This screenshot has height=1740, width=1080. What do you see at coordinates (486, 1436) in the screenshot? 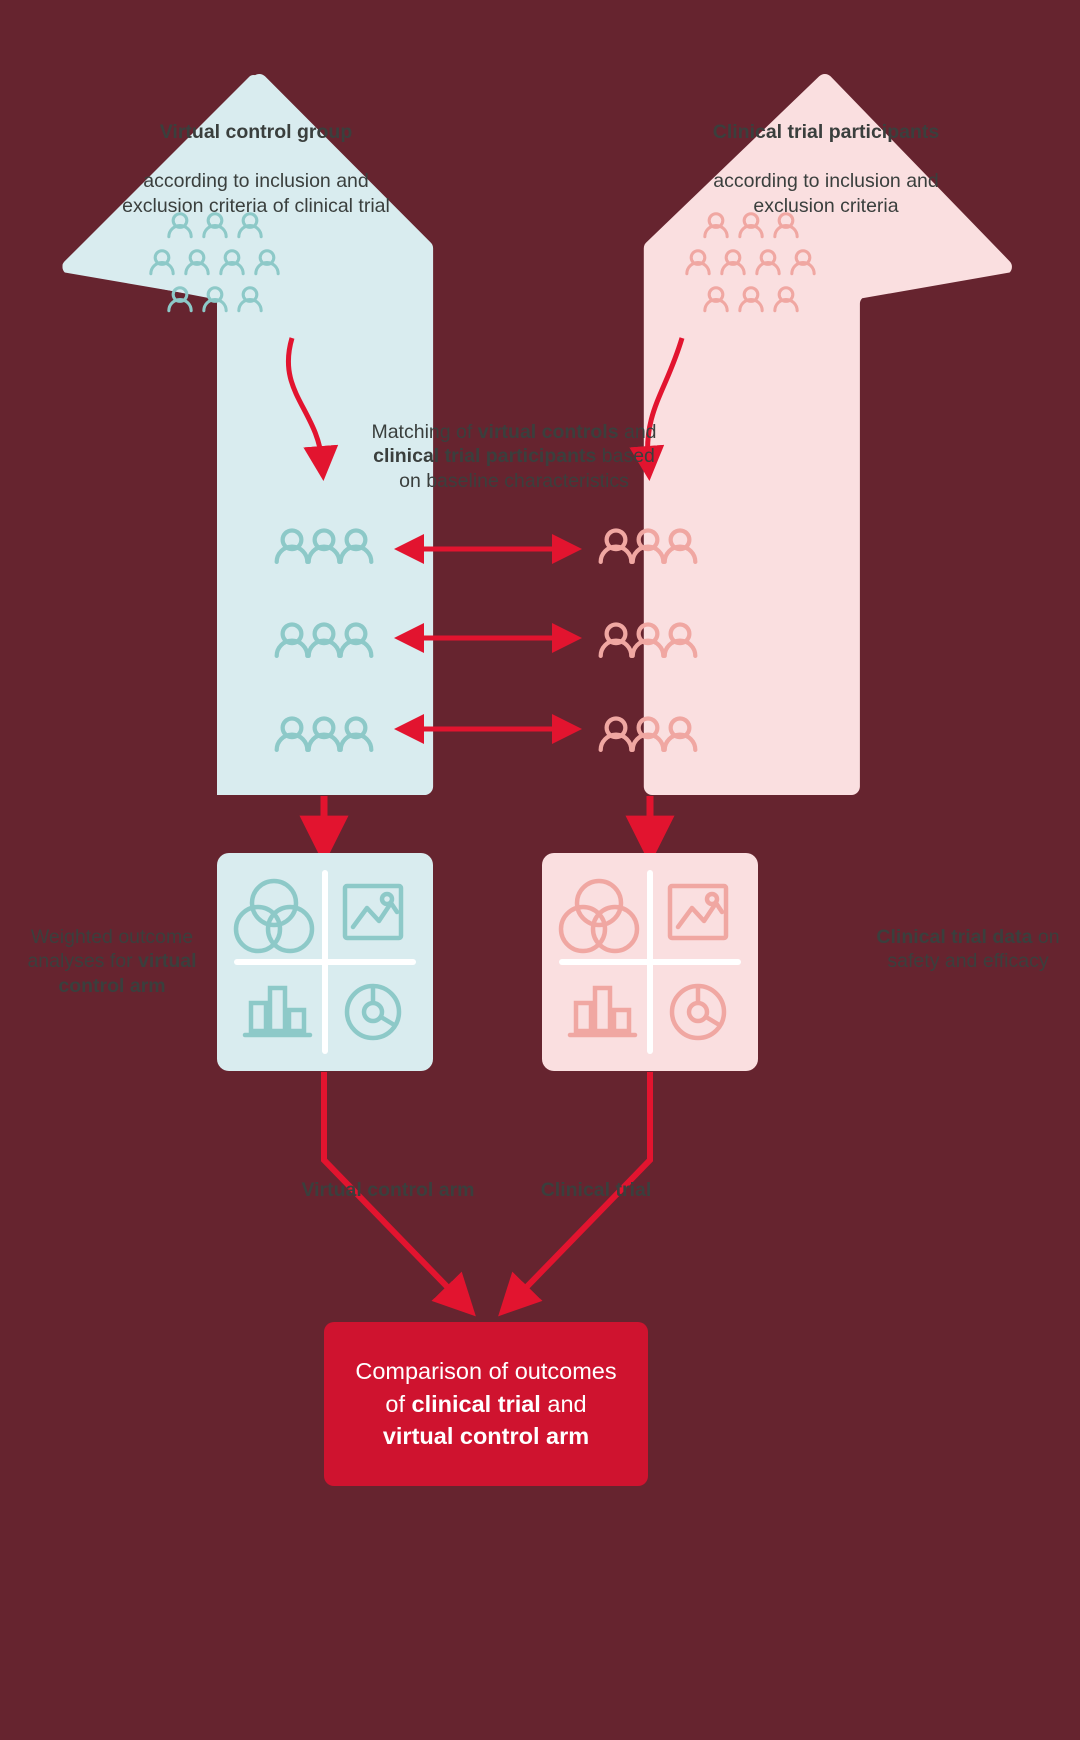
I see `compare-line-3-bold: virtual control arm` at bounding box center [486, 1436].